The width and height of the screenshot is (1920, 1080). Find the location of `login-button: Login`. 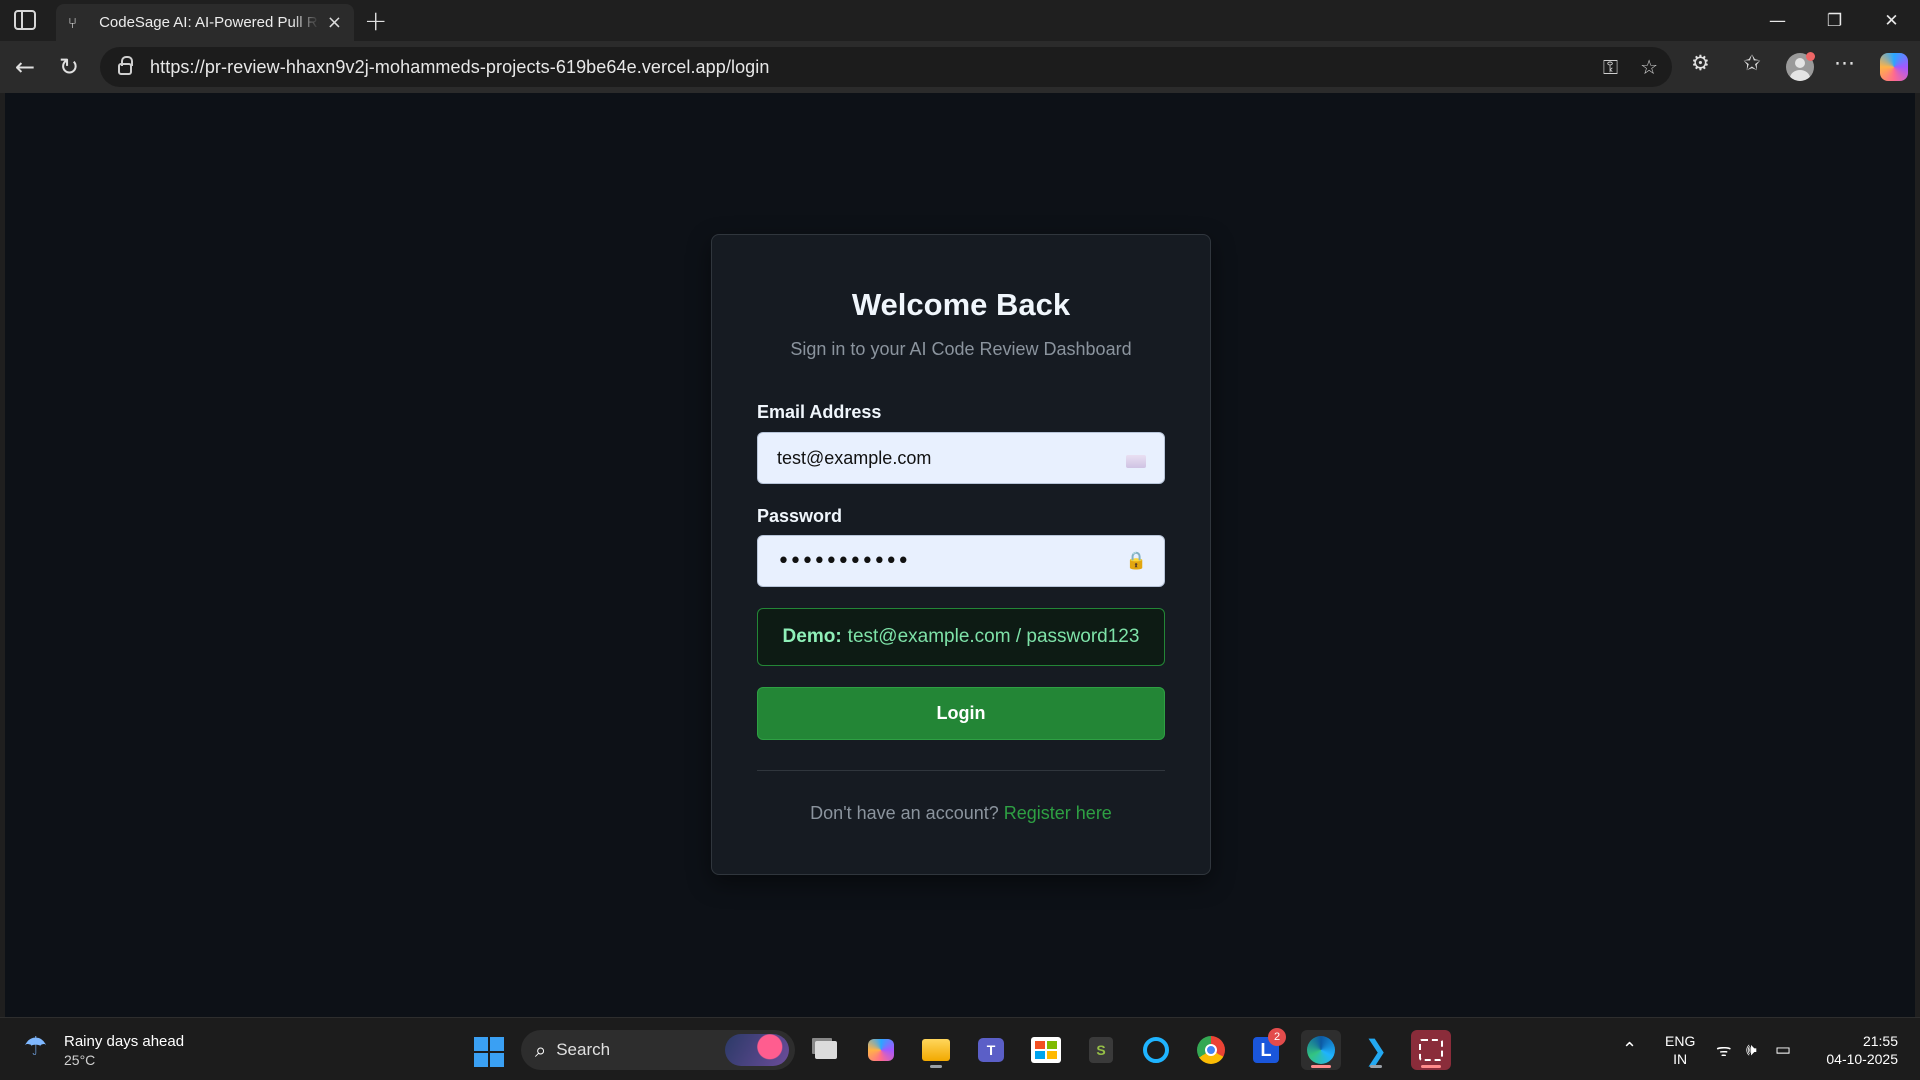

login-button: Login is located at coordinates (961, 713).